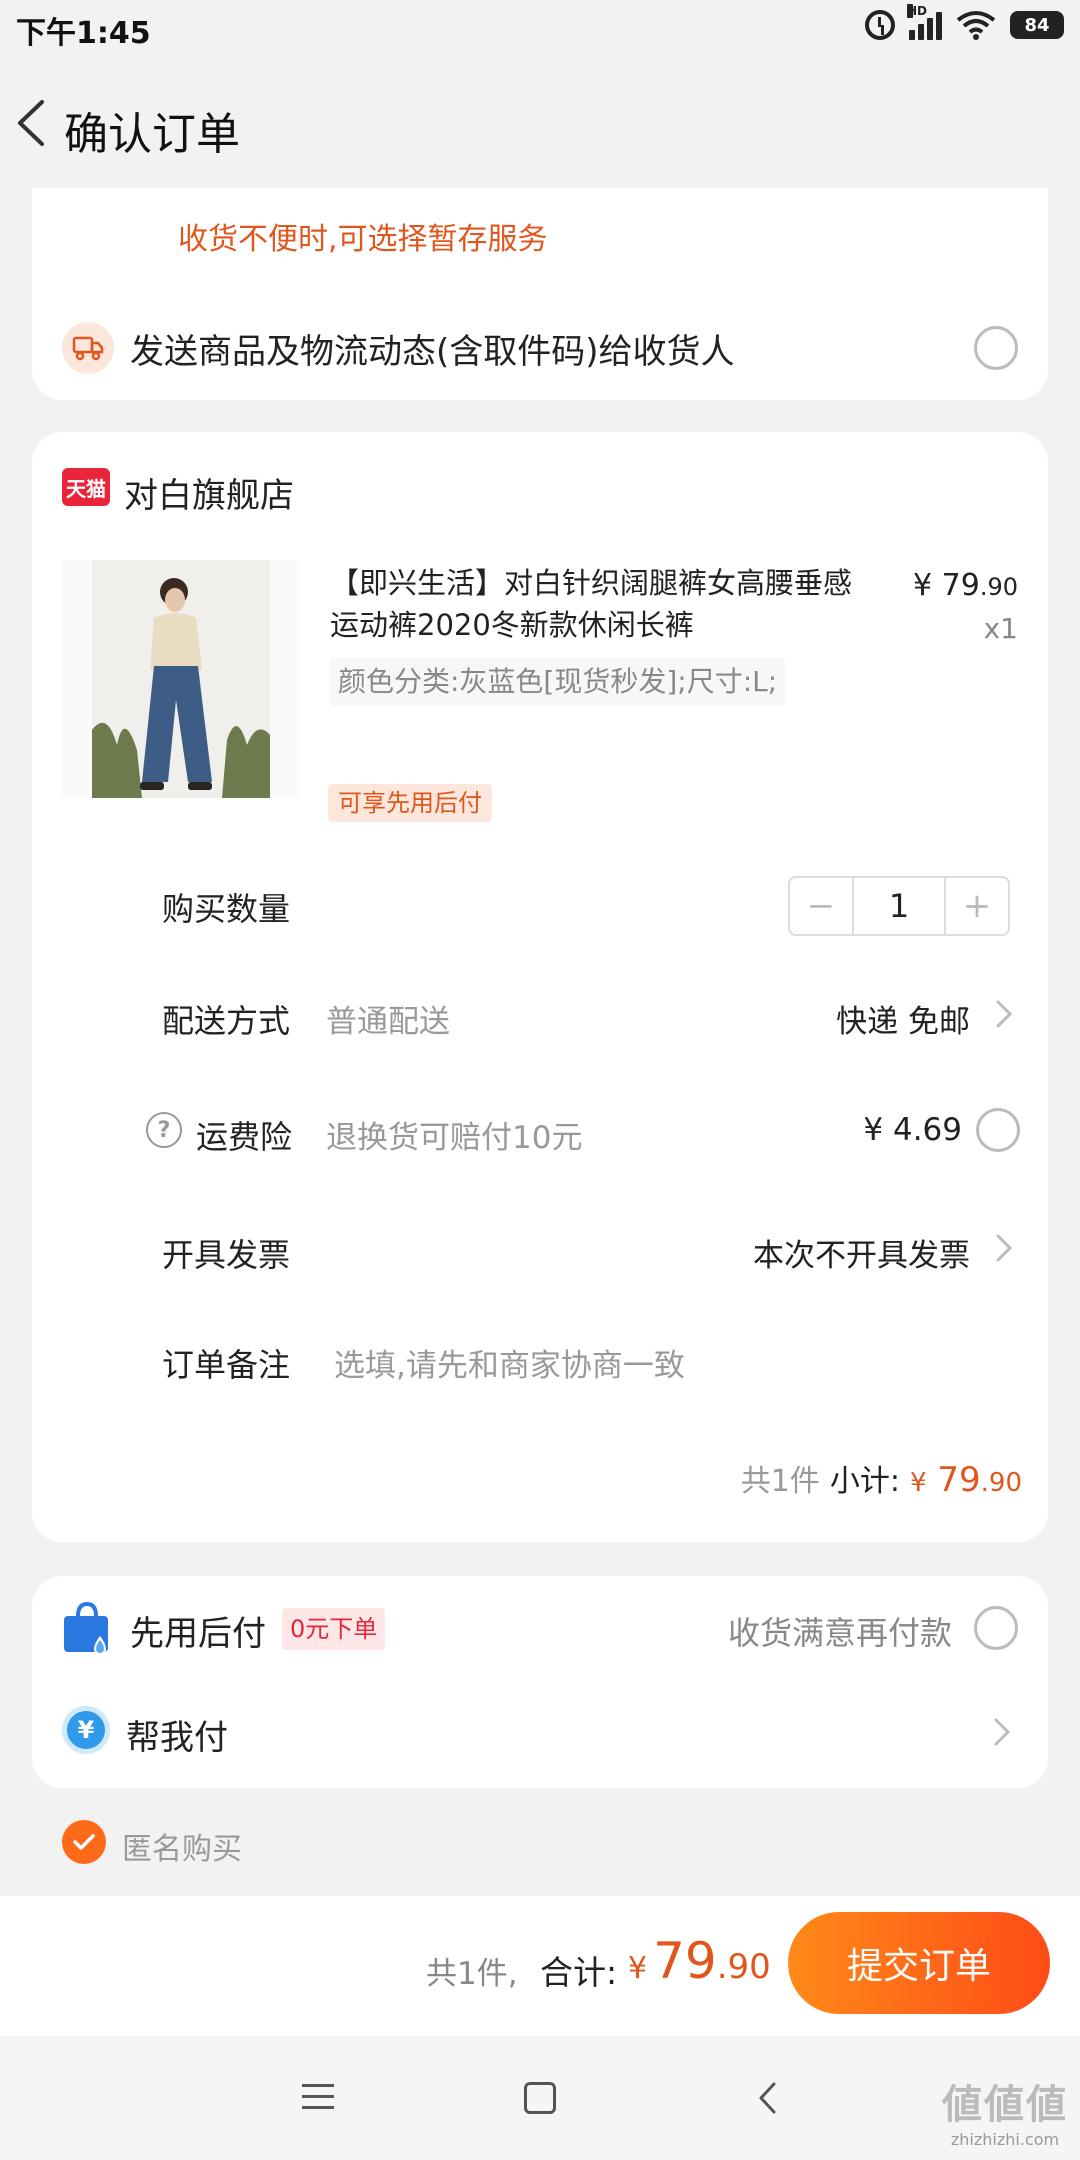 This screenshot has width=1080, height=2160. I want to click on shipping-label: 配送方式, so click(226, 1021).